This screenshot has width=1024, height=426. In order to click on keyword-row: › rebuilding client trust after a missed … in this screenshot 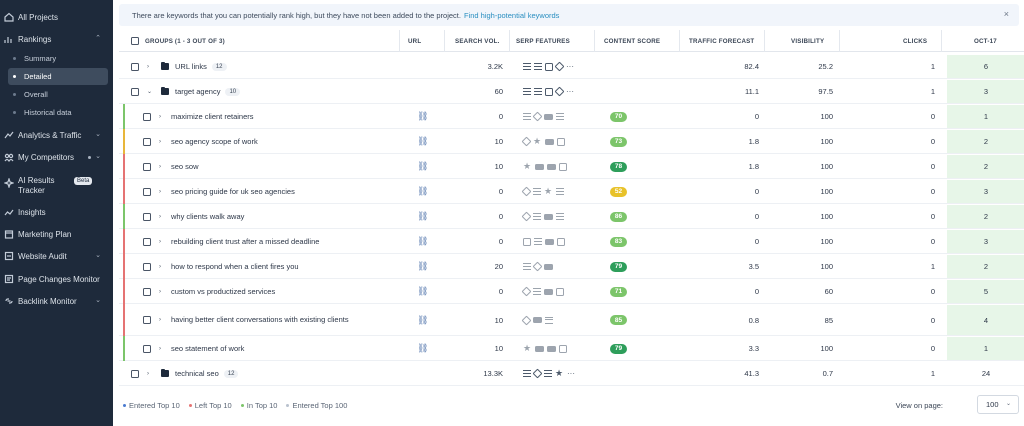, I will do `click(571, 241)`.